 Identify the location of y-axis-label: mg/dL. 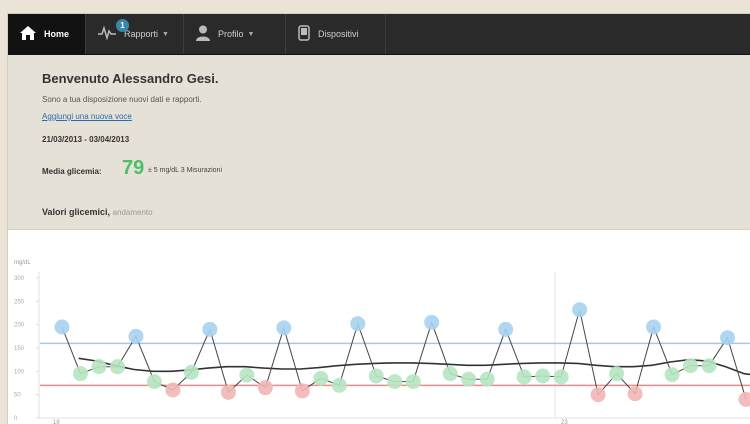
(22, 263).